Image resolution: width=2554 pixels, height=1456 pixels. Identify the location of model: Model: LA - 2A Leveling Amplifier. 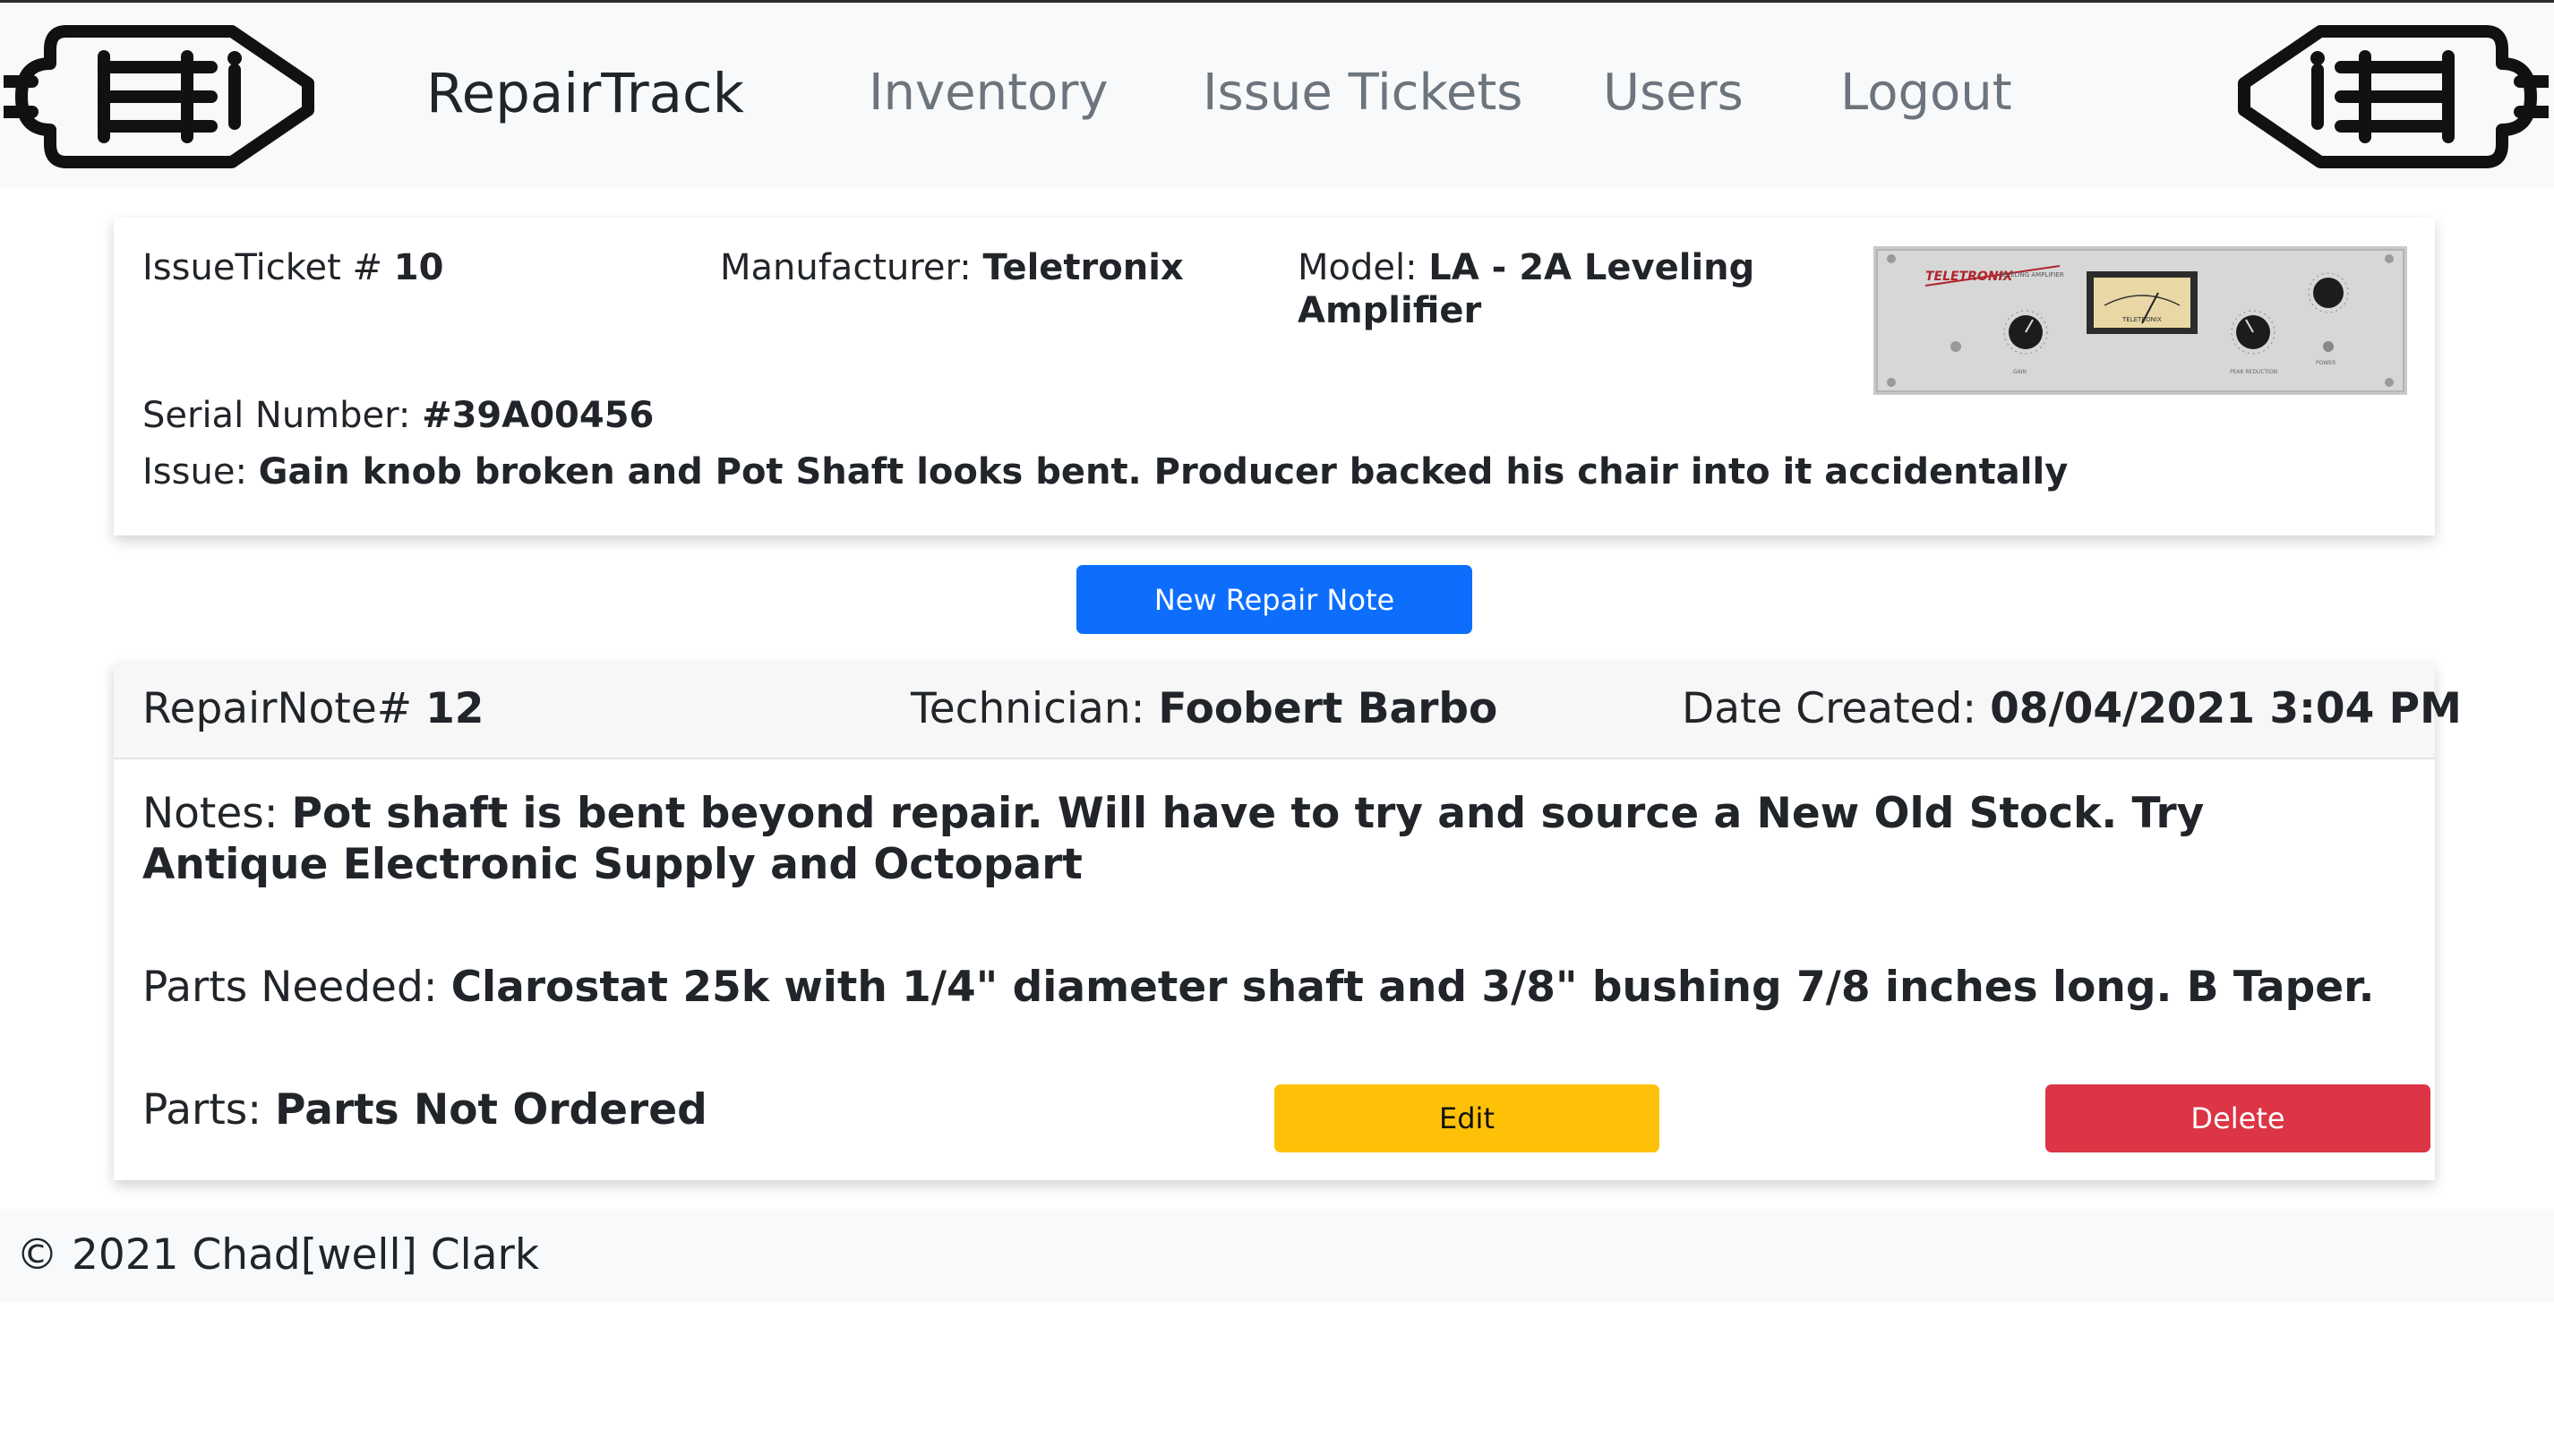
(1530, 289).